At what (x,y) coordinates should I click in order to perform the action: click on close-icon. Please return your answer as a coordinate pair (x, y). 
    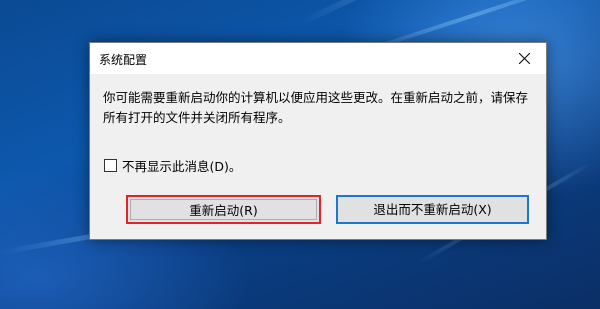
    Looking at the image, I should click on (524, 58).